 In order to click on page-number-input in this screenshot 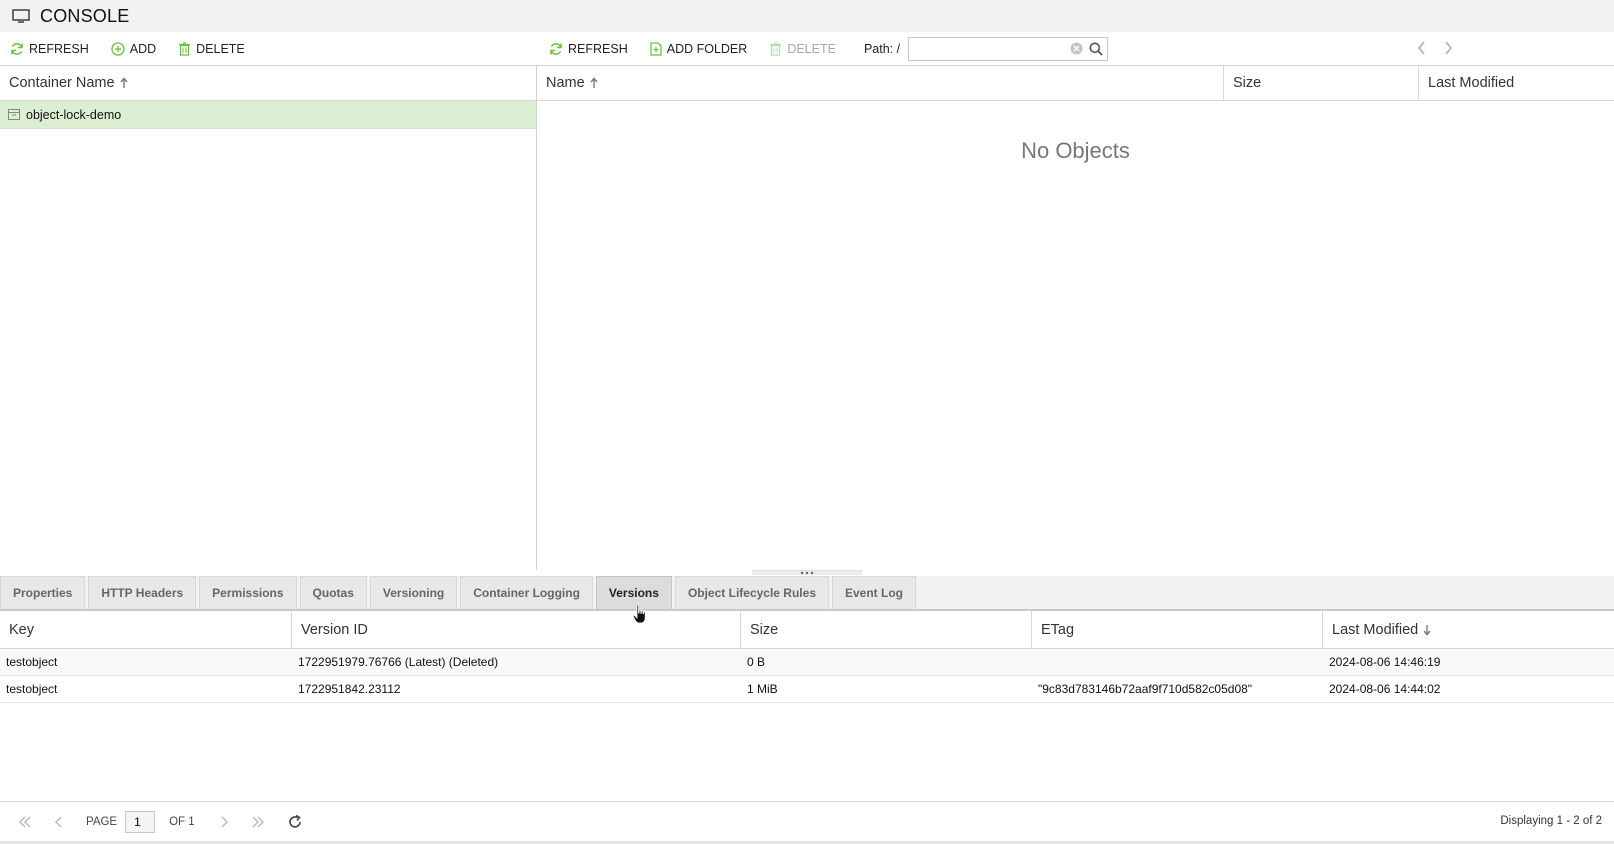, I will do `click(140, 821)`.